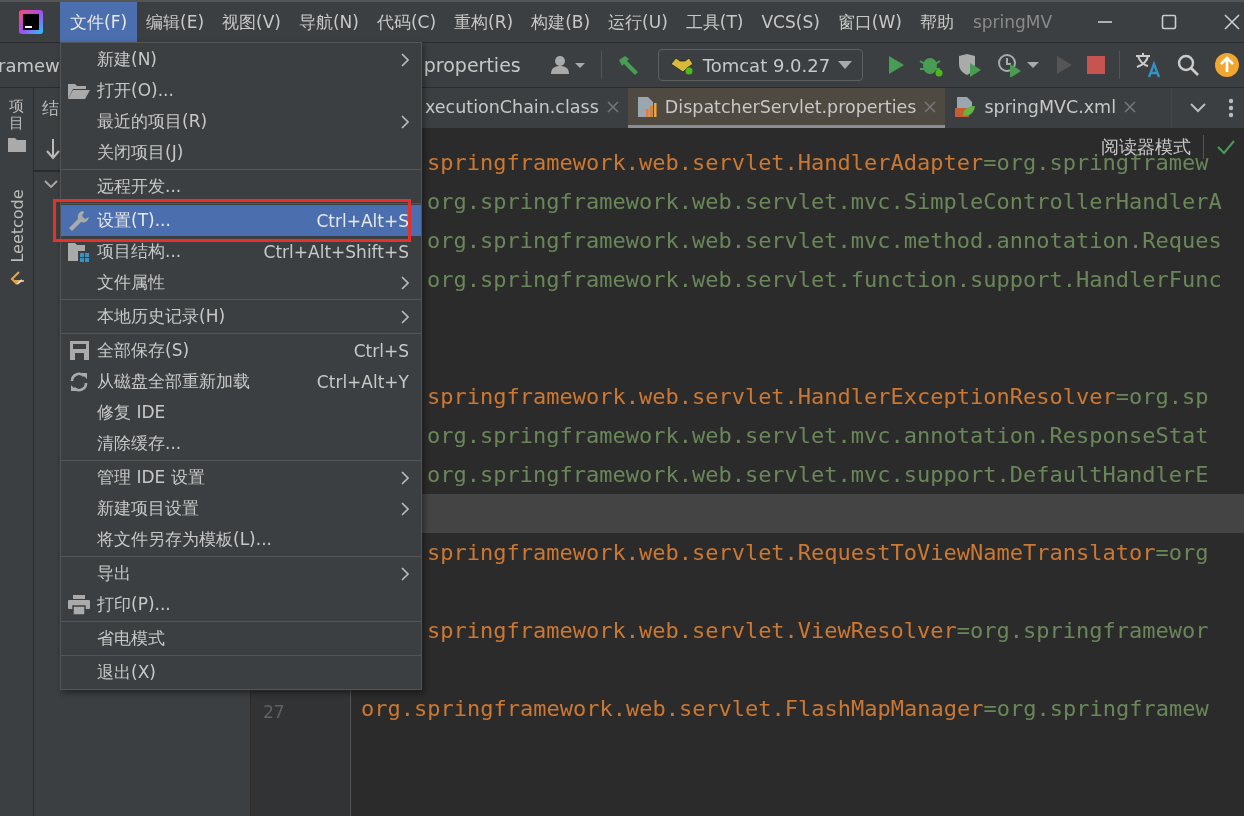  Describe the element at coordinates (241, 350) in the screenshot. I see `menu-item: 全部保存(S) Ctrl+S` at that location.